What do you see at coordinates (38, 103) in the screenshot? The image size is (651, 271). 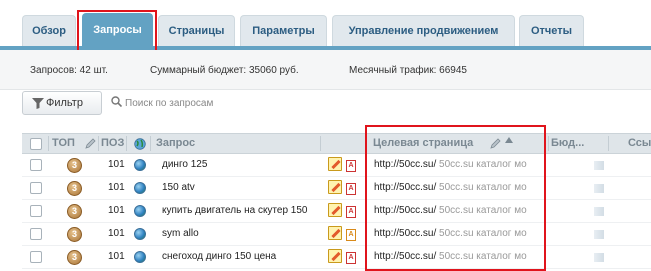 I see `funnel-icon` at bounding box center [38, 103].